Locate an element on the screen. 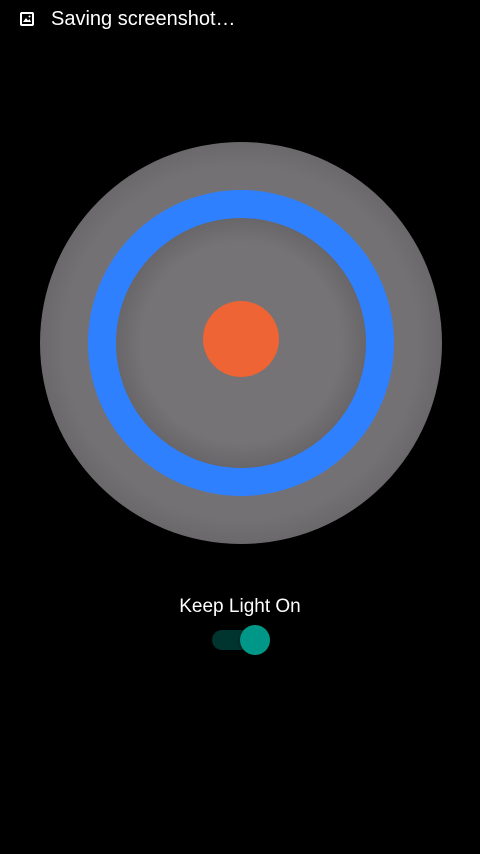 This screenshot has height=854, width=480. dial-center-knob is located at coordinates (241, 339).